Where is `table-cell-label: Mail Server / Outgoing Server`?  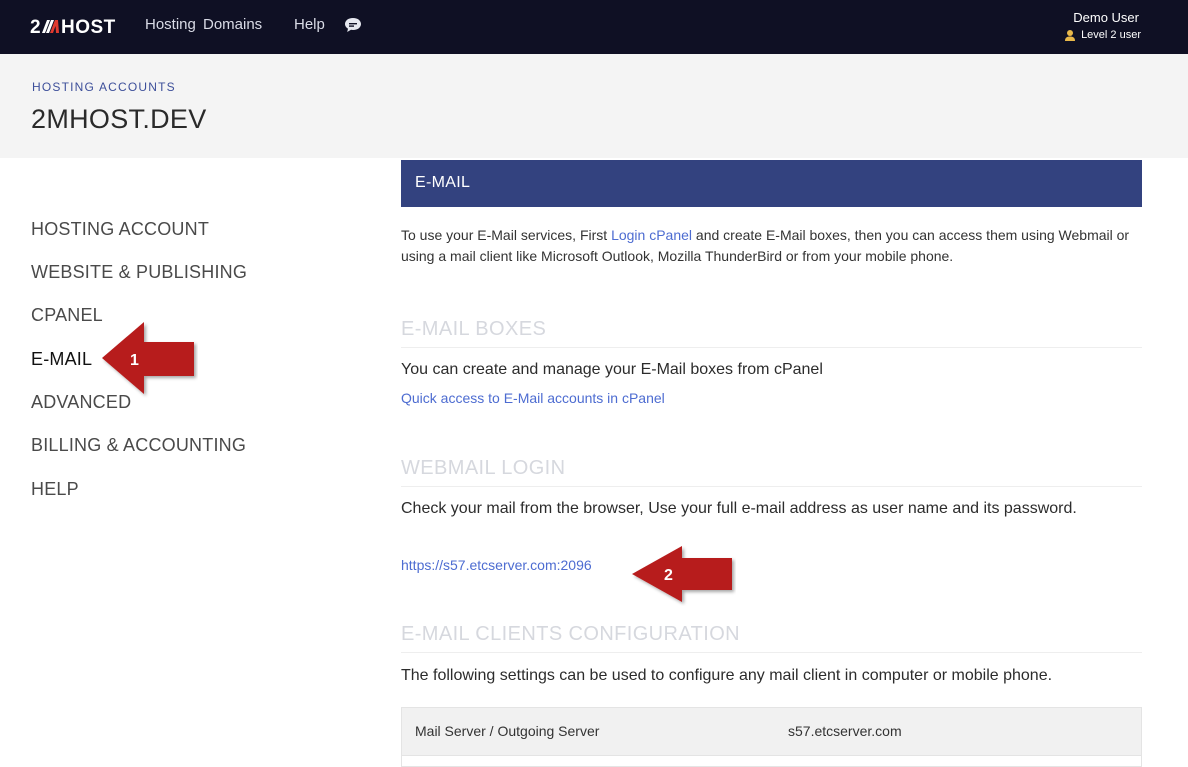 table-cell-label: Mail Server / Outgoing Server is located at coordinates (507, 731).